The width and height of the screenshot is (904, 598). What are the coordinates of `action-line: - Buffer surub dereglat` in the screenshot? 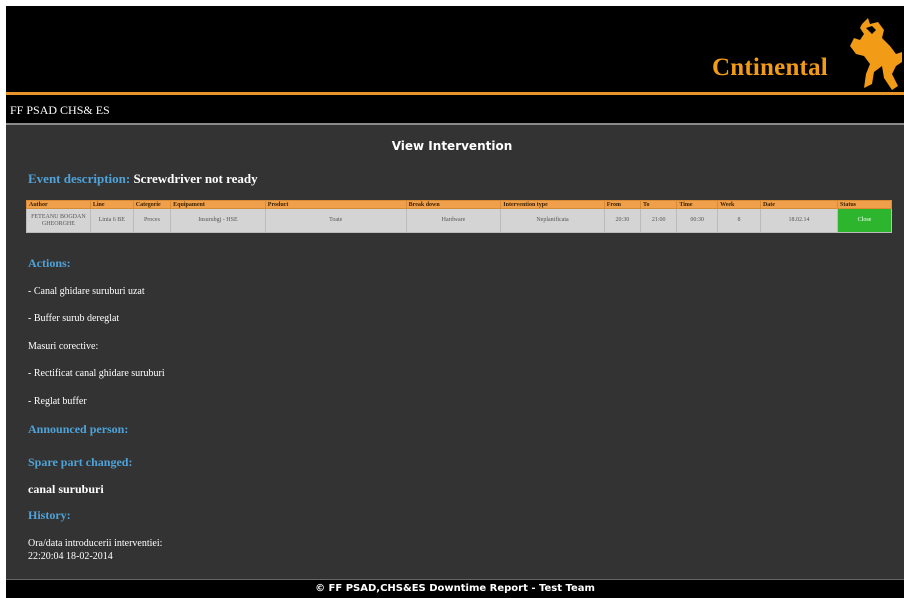 It's located at (74, 318).